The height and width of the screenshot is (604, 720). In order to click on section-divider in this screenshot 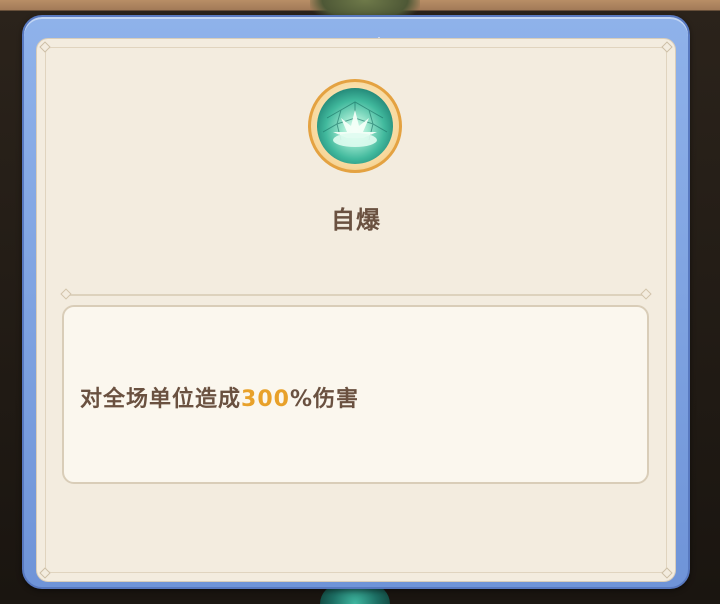, I will do `click(356, 294)`.